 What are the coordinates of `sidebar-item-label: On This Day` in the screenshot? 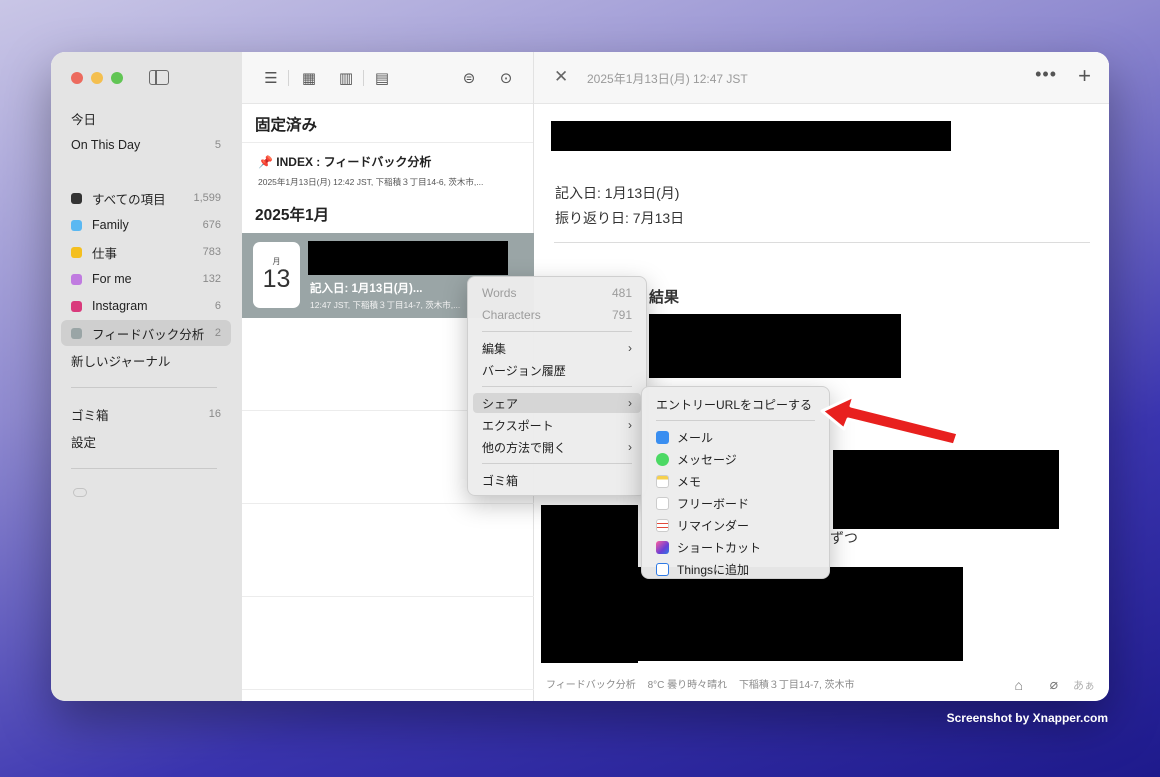 It's located at (106, 145).